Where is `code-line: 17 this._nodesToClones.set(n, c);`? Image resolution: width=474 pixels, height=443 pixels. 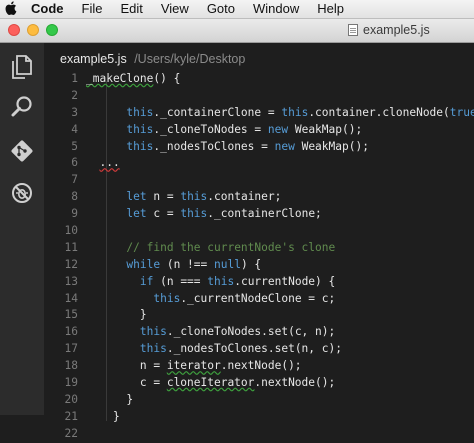 code-line: 17 this._nodesToClones.set(n, c); is located at coordinates (259, 349).